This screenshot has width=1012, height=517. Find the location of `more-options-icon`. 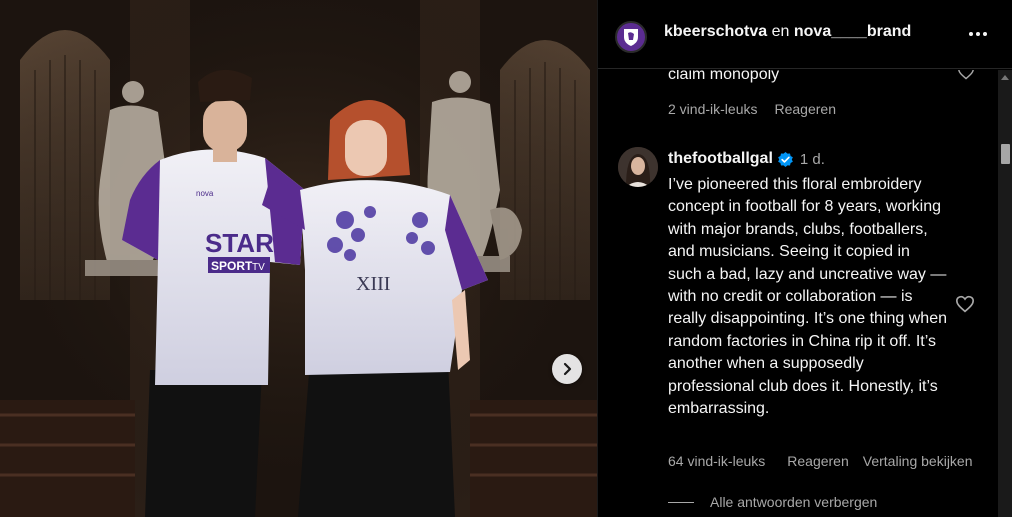

more-options-icon is located at coordinates (978, 34).